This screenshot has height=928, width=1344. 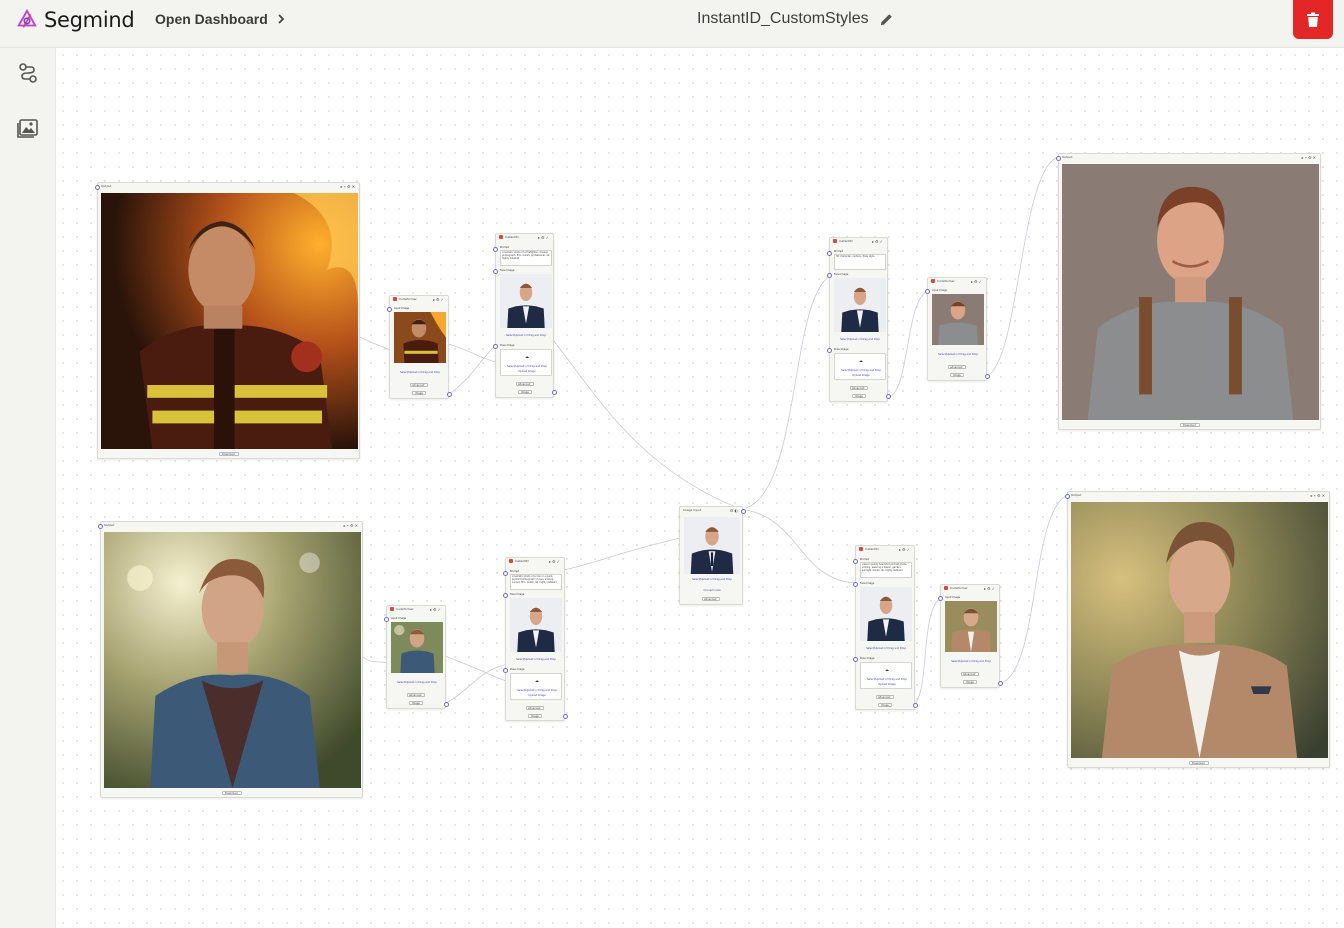 I want to click on upload-hint: Select/Upload or Drag and Drop, so click(x=860, y=339).